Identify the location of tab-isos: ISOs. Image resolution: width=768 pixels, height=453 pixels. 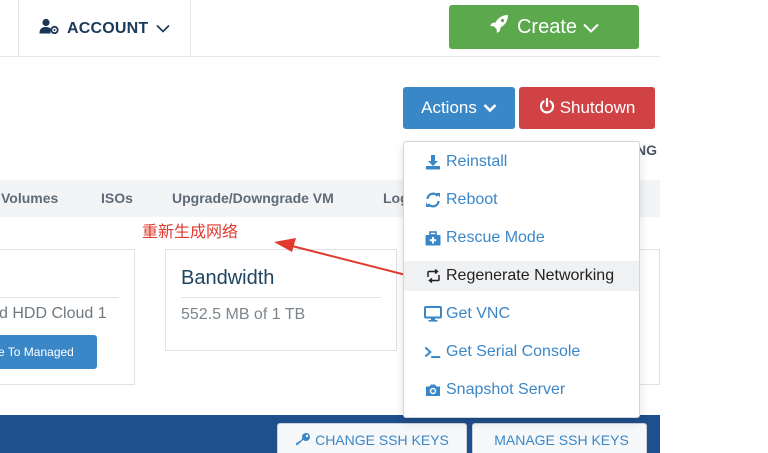
(117, 198).